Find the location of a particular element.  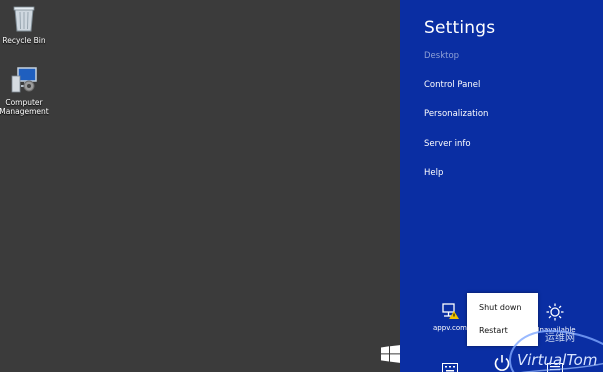

desktop-icon-recycle-bin: Recycle Bin is located at coordinates (25, 24).